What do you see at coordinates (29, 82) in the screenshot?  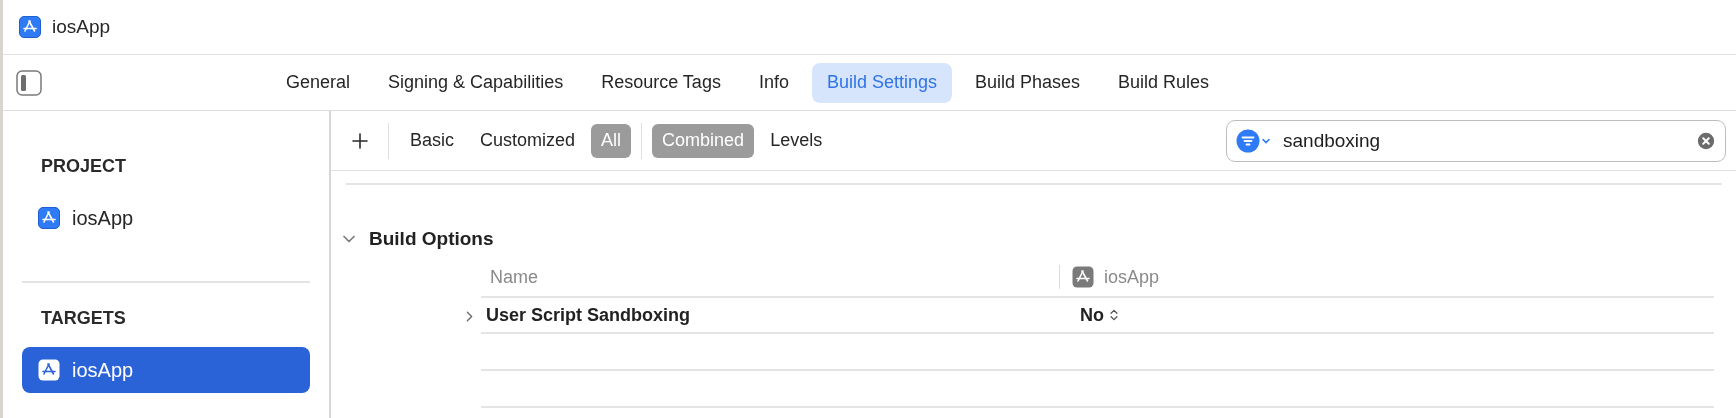 I see `sidebar-toggle-icon` at bounding box center [29, 82].